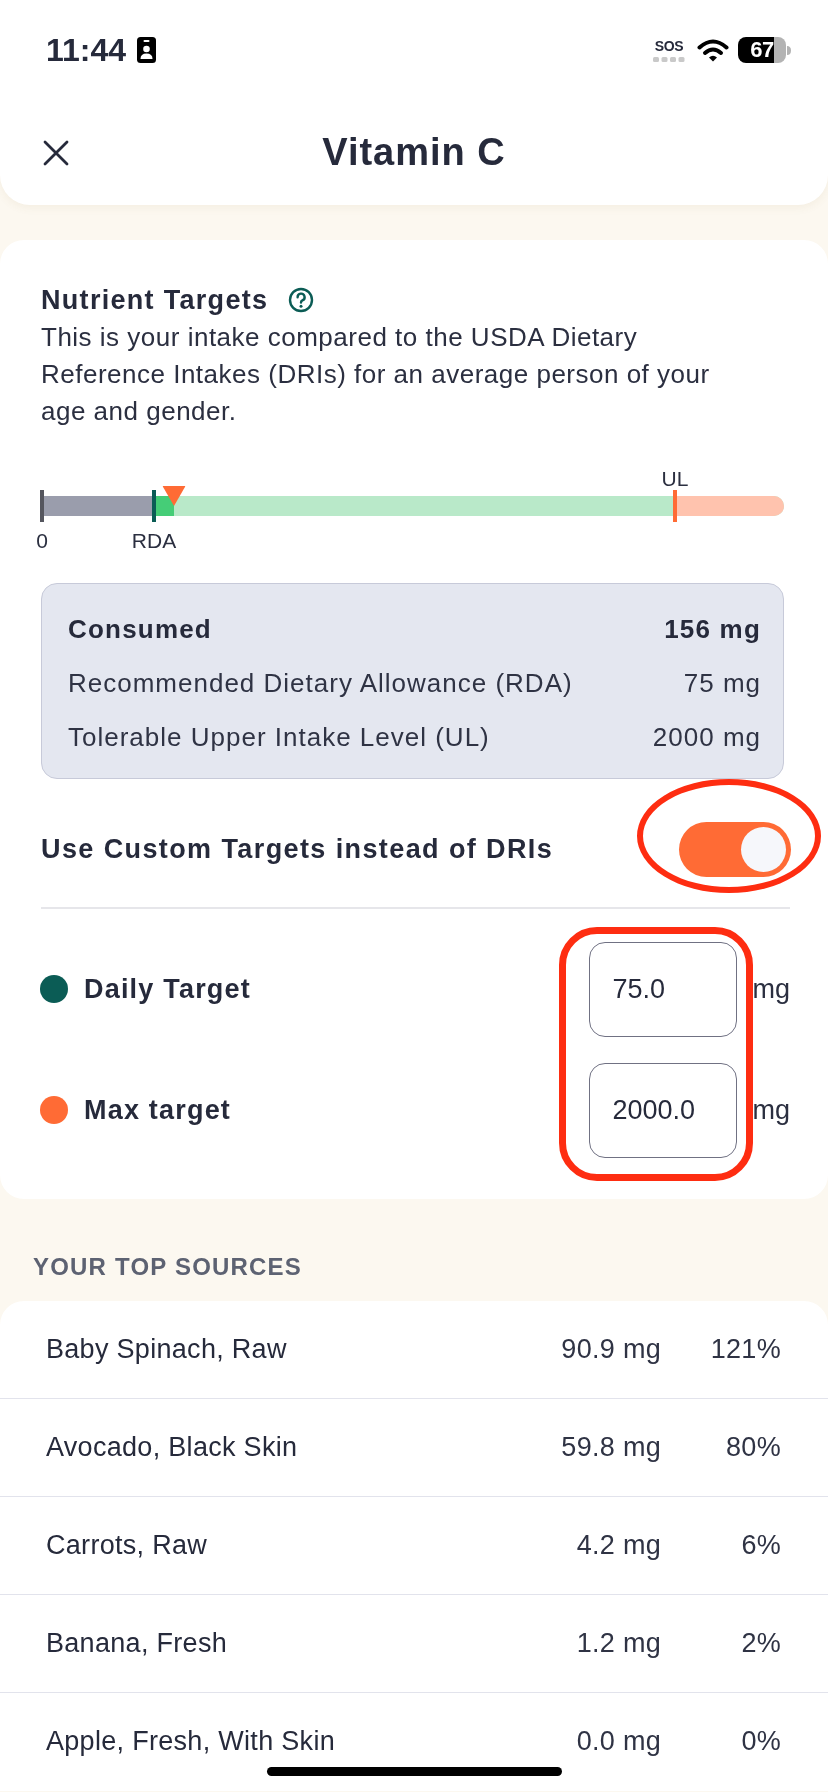 The width and height of the screenshot is (828, 1792). Describe the element at coordinates (663, 1110) in the screenshot. I see `target-input: 2000.0` at that location.